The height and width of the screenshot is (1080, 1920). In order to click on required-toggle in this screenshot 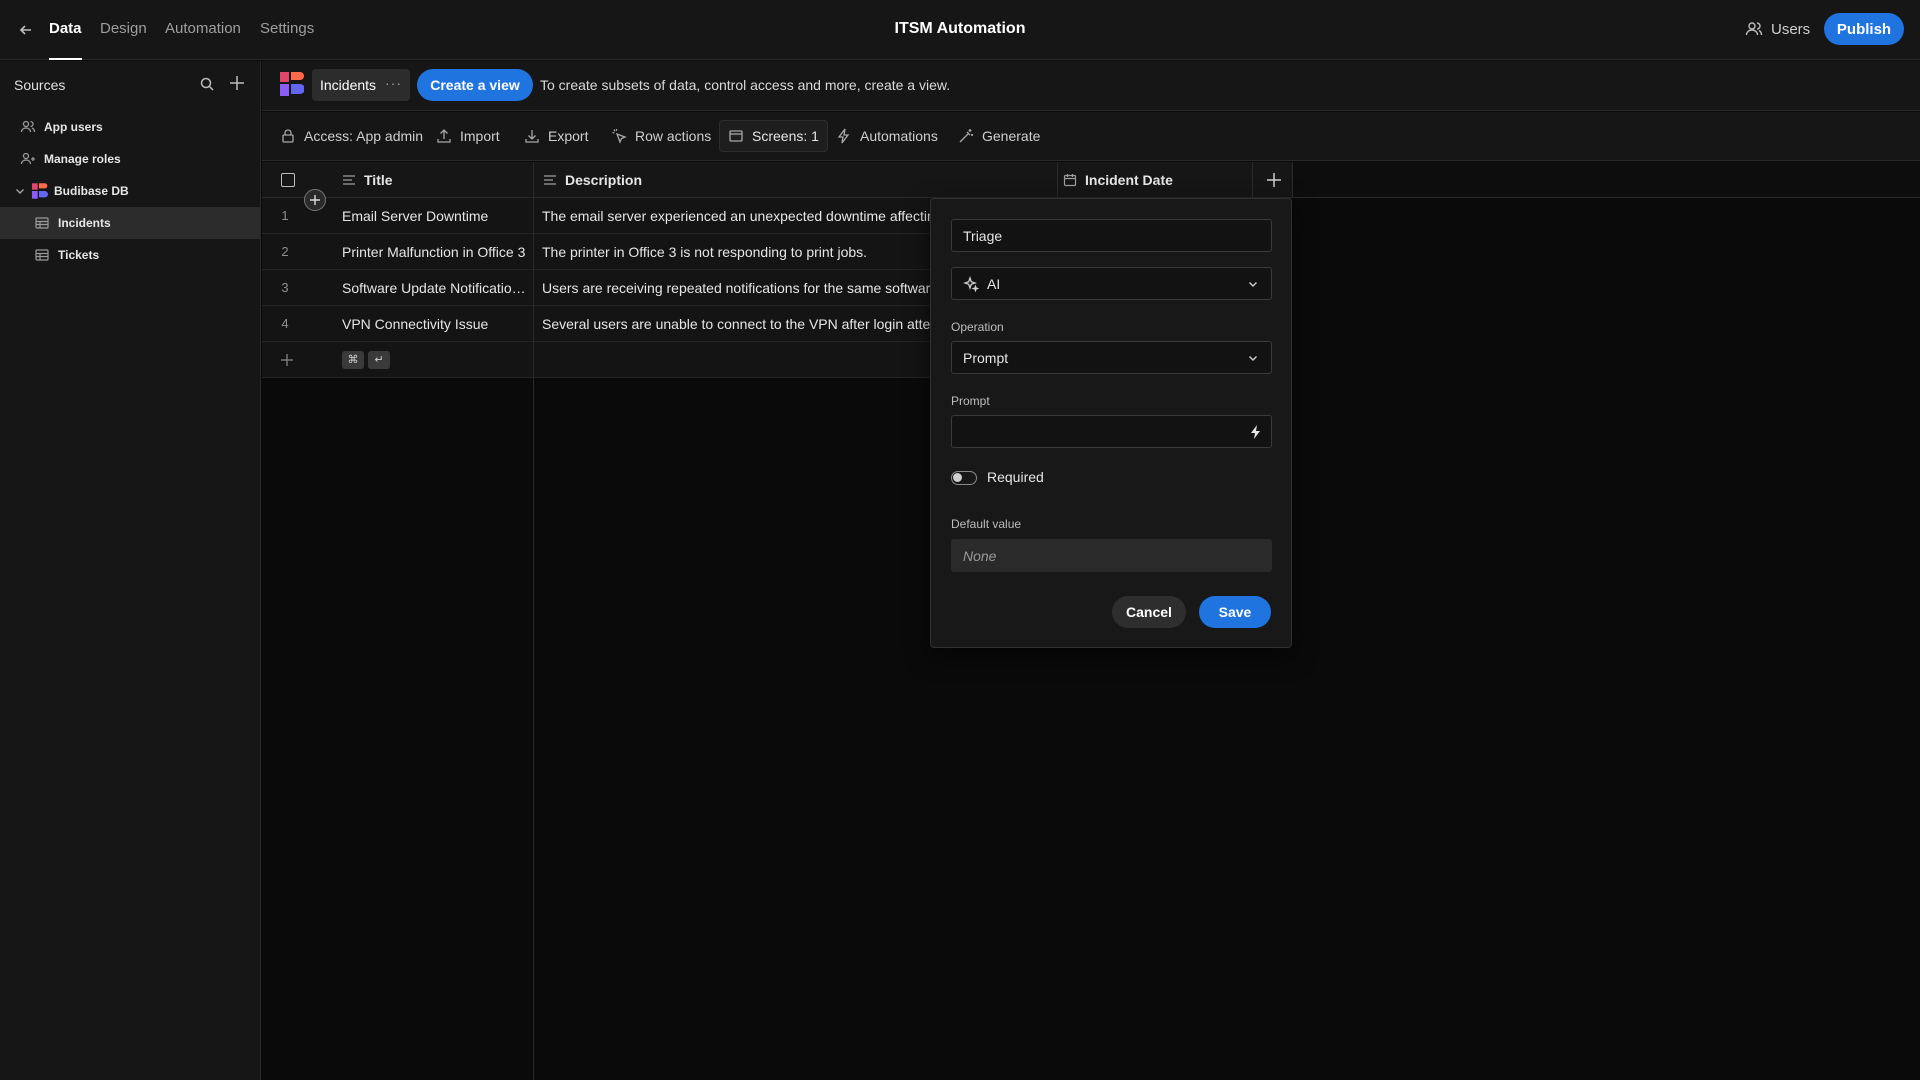, I will do `click(964, 478)`.